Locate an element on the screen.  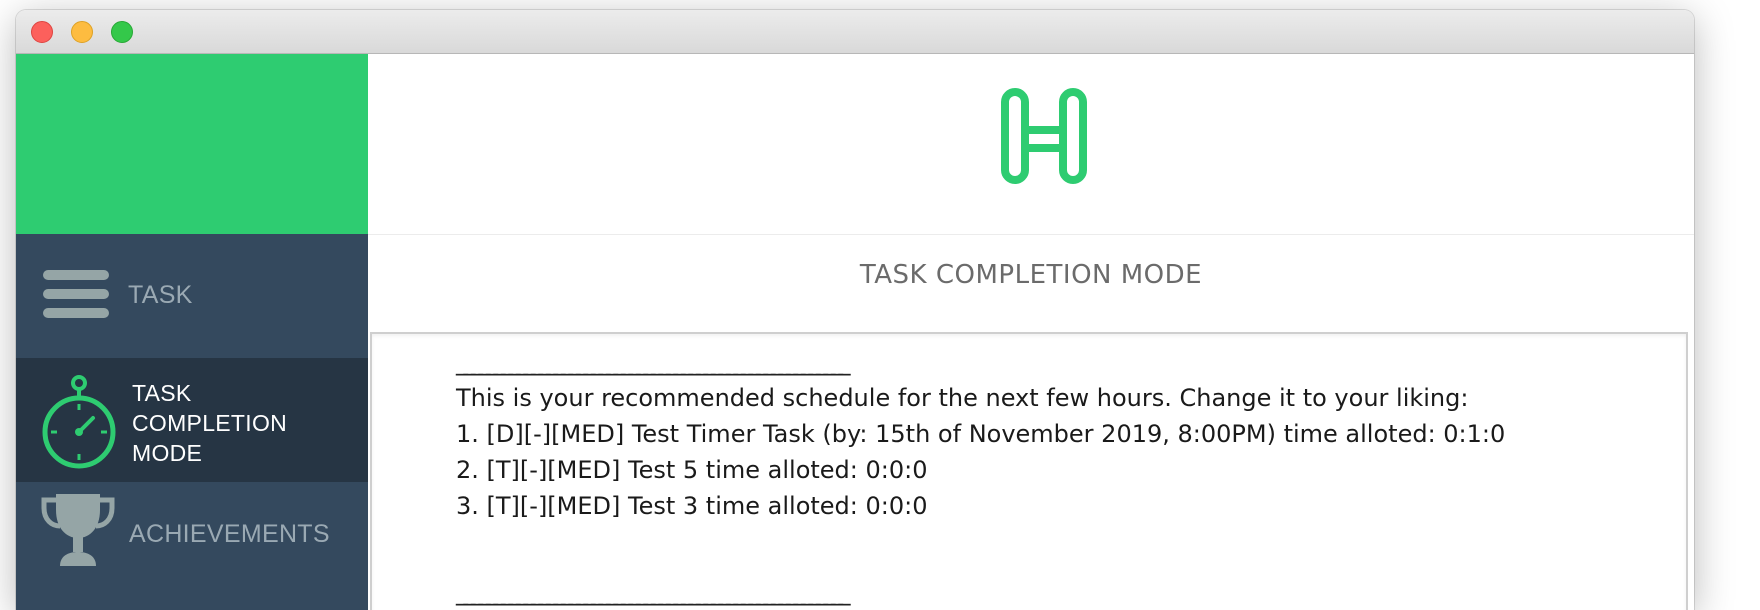
stopwatch-icon is located at coordinates (79, 424).